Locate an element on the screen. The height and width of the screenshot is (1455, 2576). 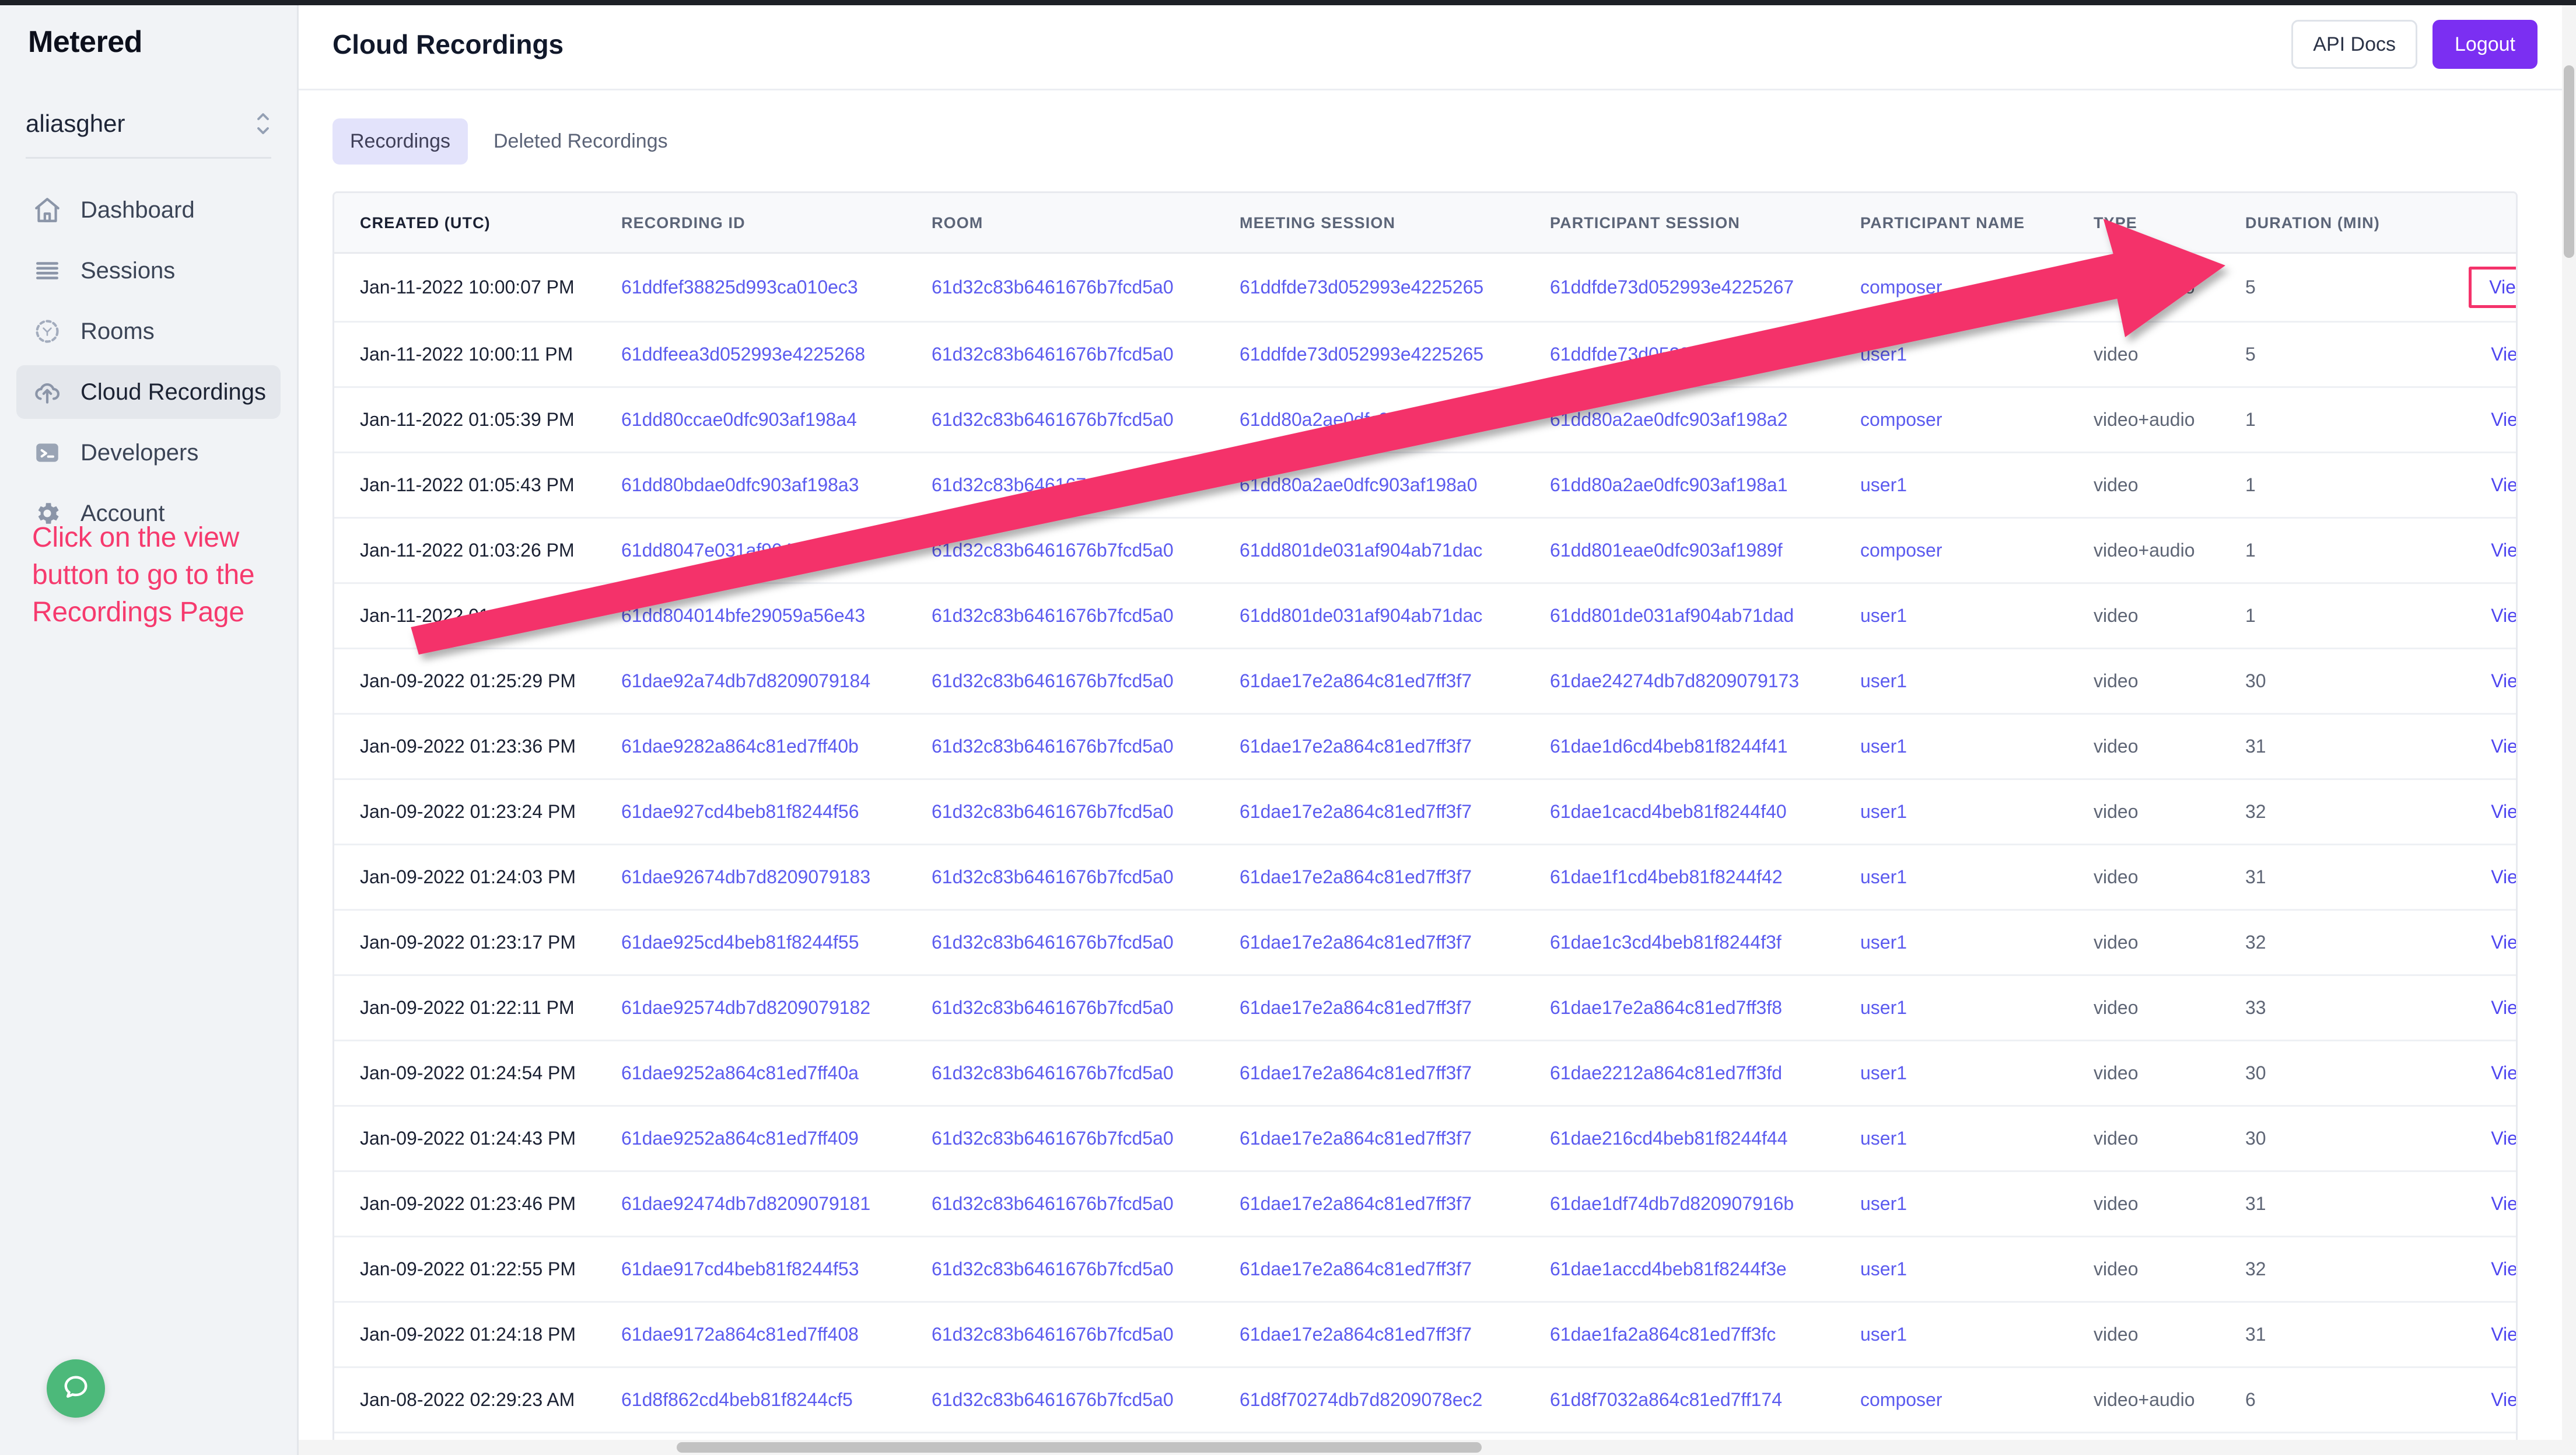
meeting-session-link: 61dd80a2ae0dfc903af198a0 is located at coordinates (1395, 420).